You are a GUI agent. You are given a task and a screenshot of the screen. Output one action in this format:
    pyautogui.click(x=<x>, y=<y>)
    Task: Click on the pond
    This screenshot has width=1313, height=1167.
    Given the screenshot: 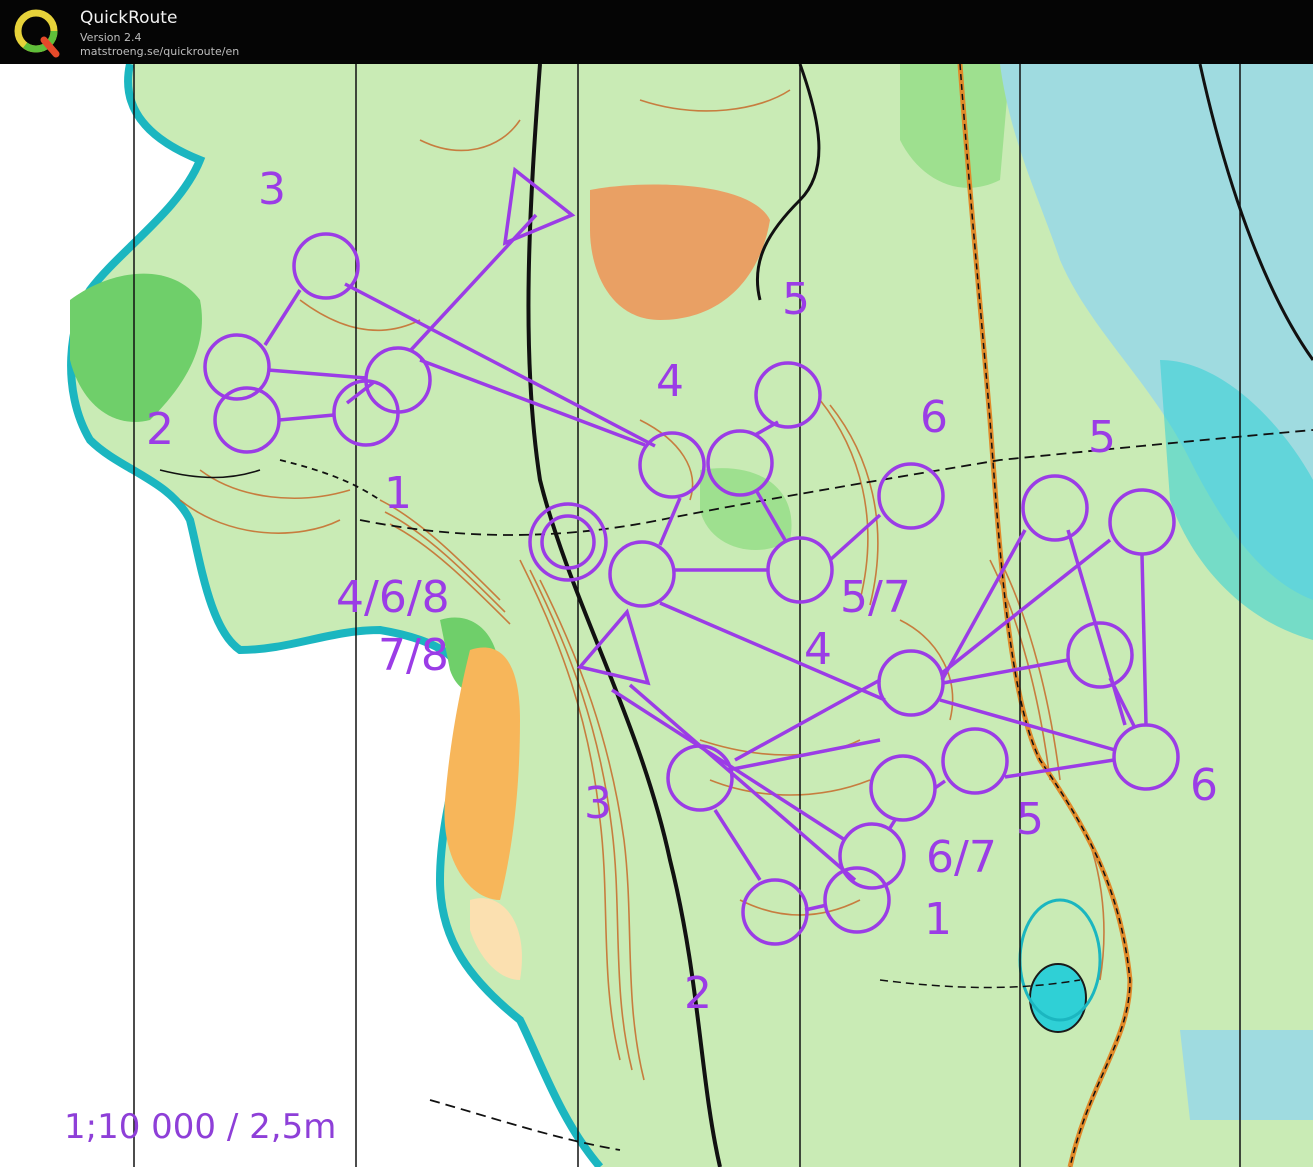 What is the action you would take?
    pyautogui.click(x=1058, y=998)
    